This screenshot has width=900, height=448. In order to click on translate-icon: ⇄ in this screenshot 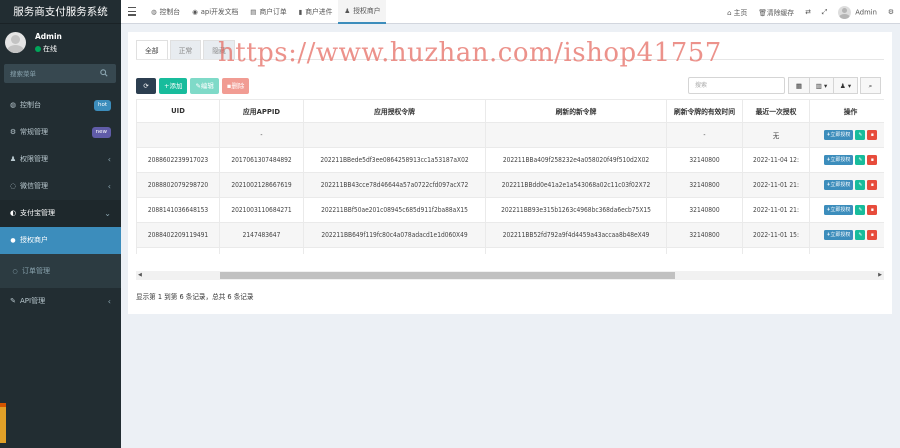, I will do `click(808, 12)`.